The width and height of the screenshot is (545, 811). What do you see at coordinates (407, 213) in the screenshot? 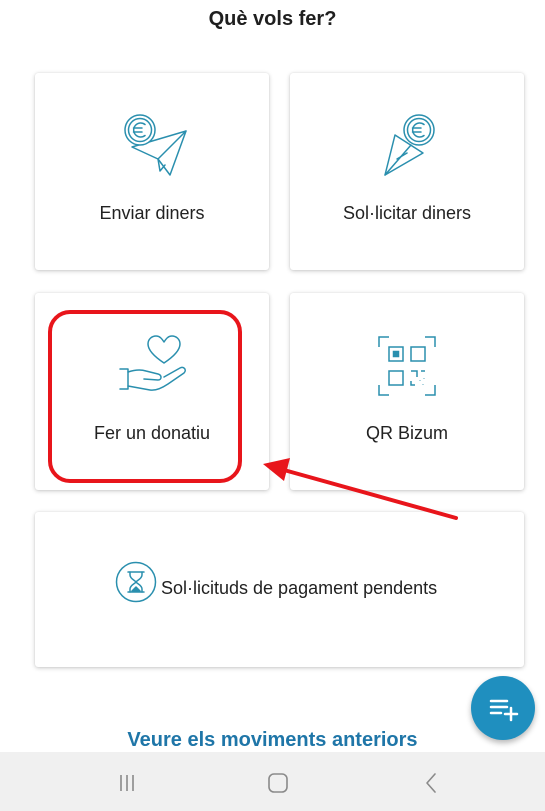
I see `request-money-label: Sol·licitar diners` at bounding box center [407, 213].